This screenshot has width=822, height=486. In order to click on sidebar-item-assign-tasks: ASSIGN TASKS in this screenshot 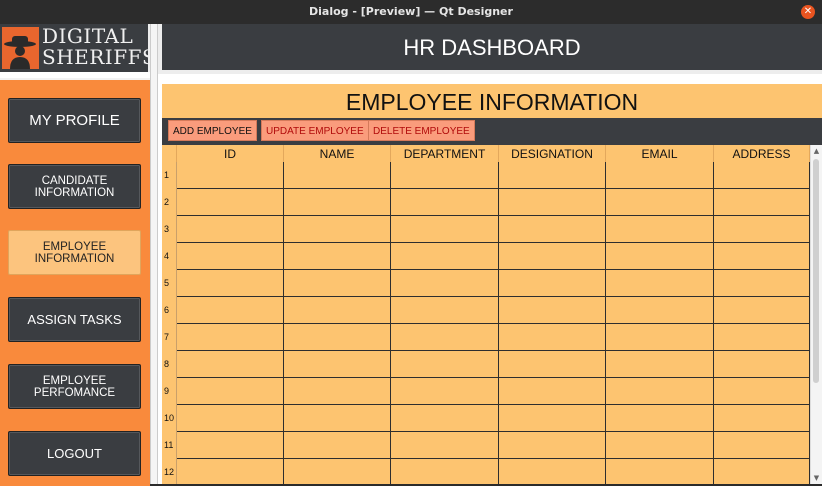, I will do `click(74, 319)`.